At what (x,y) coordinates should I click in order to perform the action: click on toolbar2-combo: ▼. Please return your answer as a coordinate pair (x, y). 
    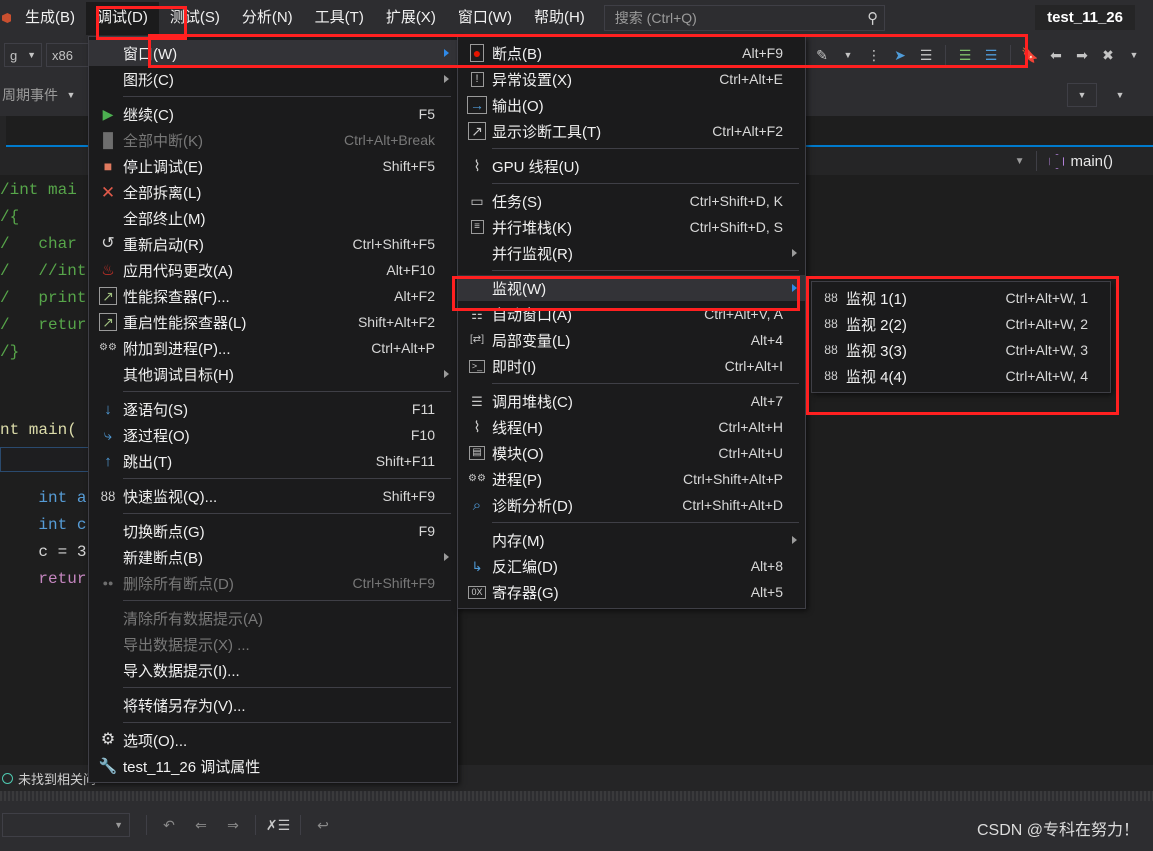
    Looking at the image, I should click on (1082, 95).